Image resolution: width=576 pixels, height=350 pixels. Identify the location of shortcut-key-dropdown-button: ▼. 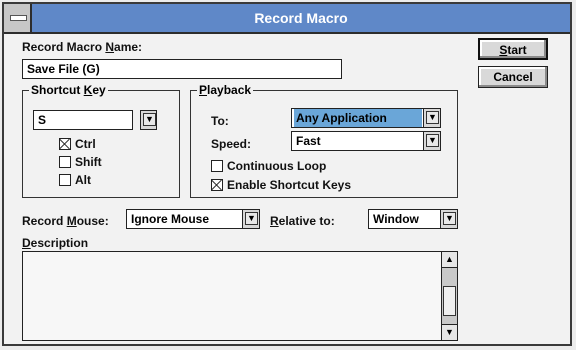
(148, 120).